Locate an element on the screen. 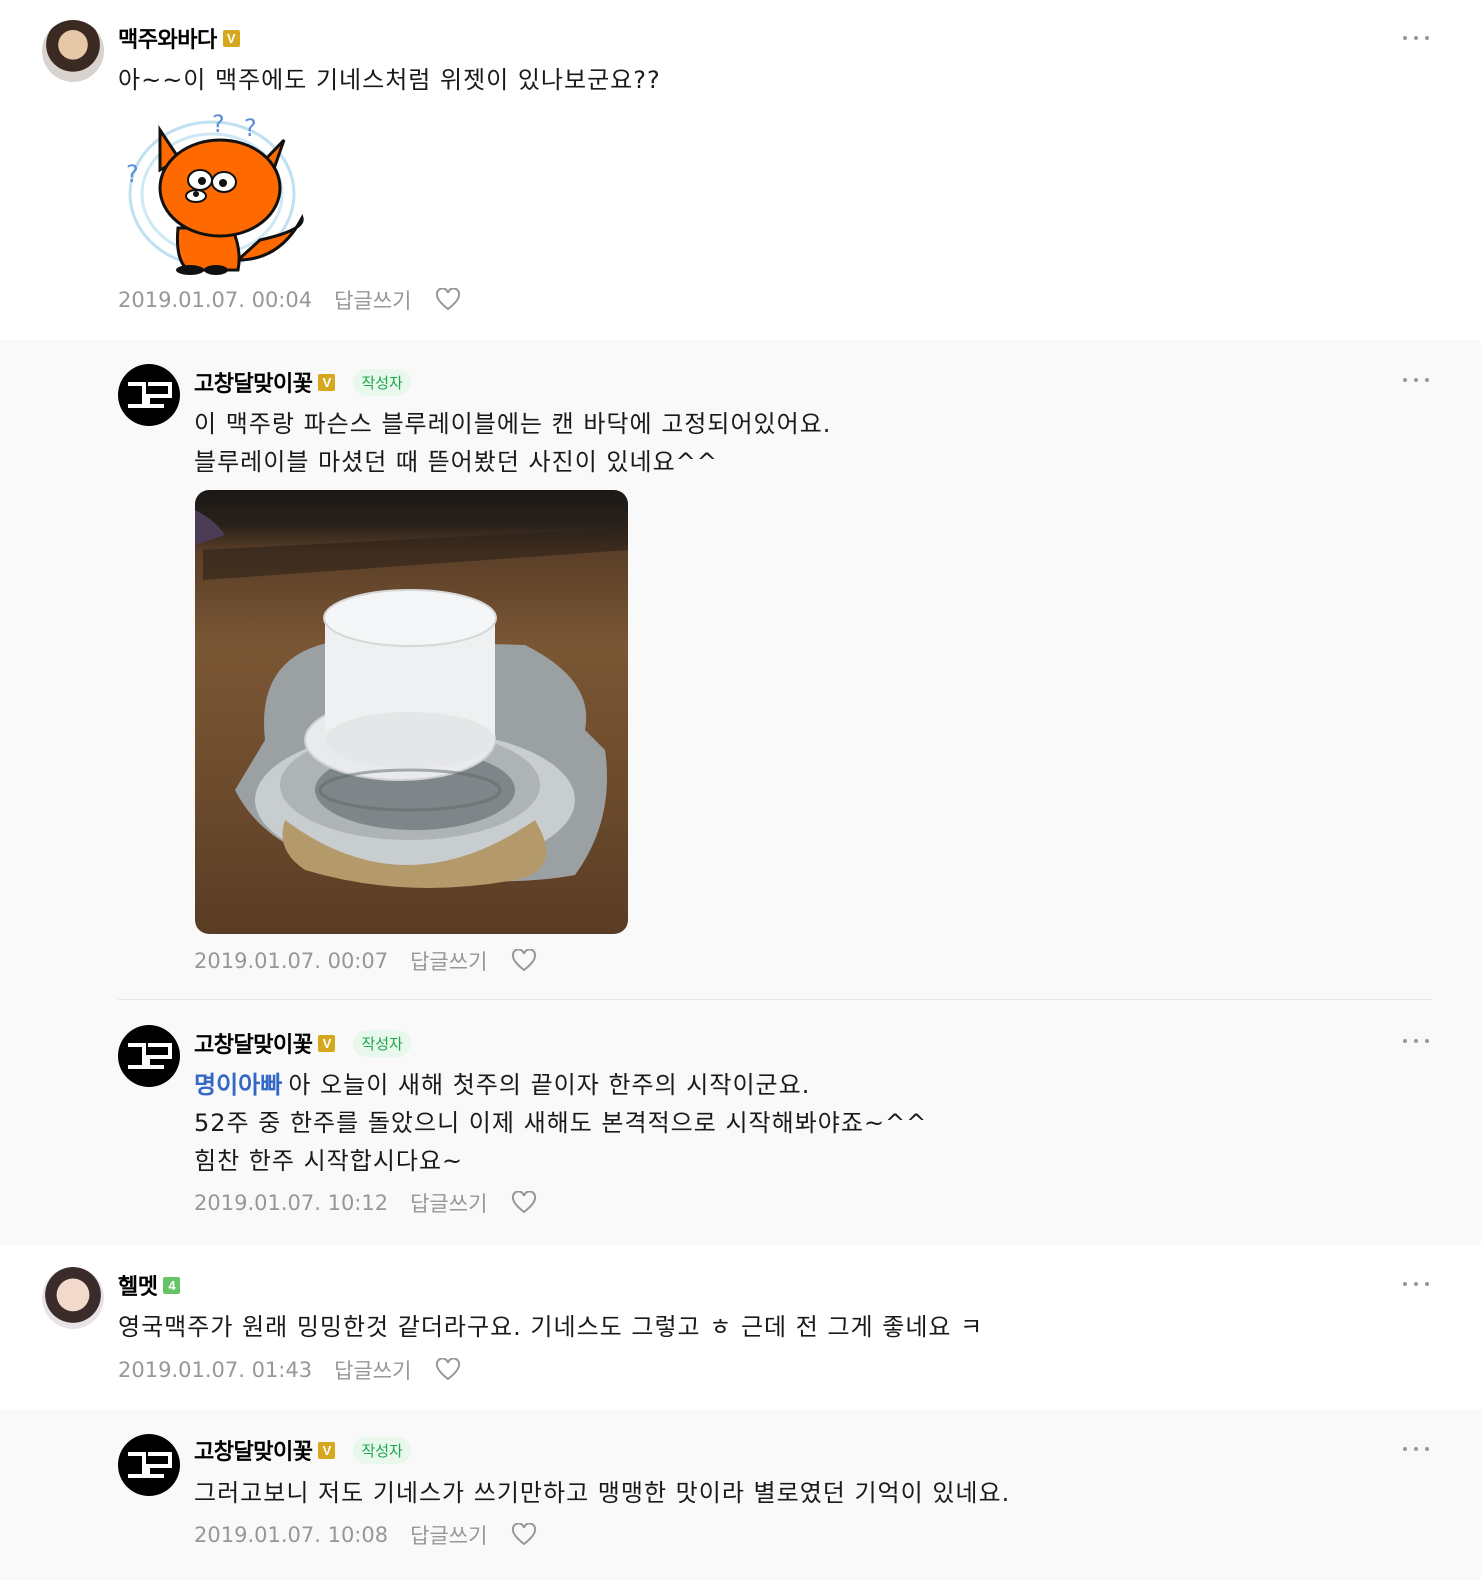 This screenshot has width=1481, height=1580. comment-text: 아~~이 맥주에도 기네스처럼 위젯이 있나보군요?? is located at coordinates (389, 80).